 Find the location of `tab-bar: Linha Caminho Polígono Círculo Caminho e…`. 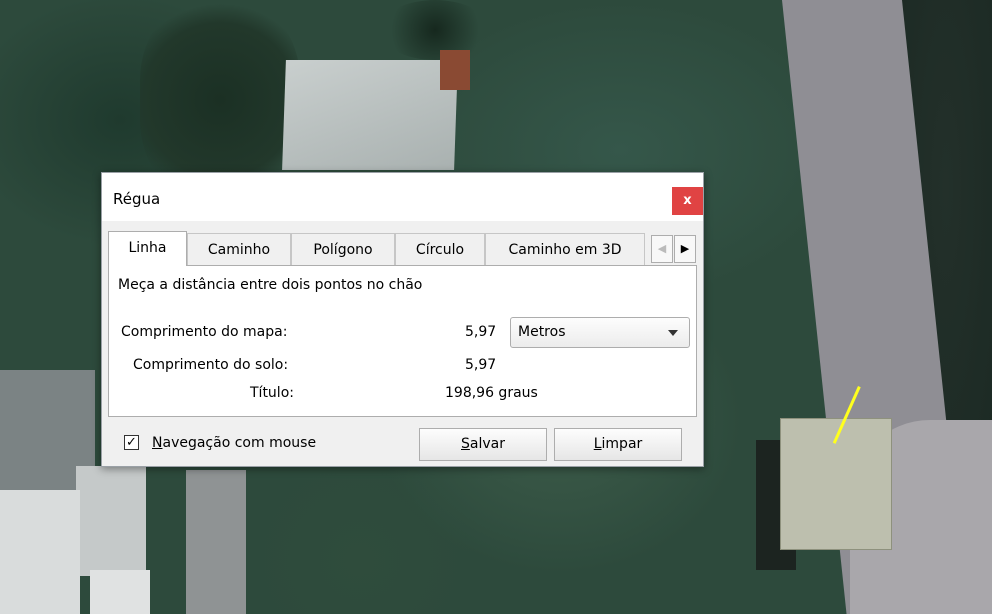

tab-bar: Linha Caminho Polígono Círculo Caminho e… is located at coordinates (403, 248).